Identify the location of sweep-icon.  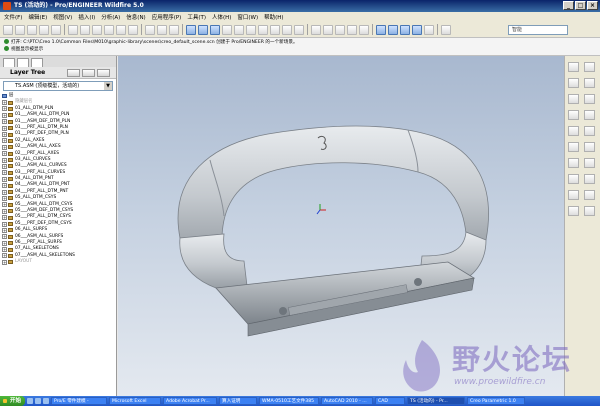
(573, 131).